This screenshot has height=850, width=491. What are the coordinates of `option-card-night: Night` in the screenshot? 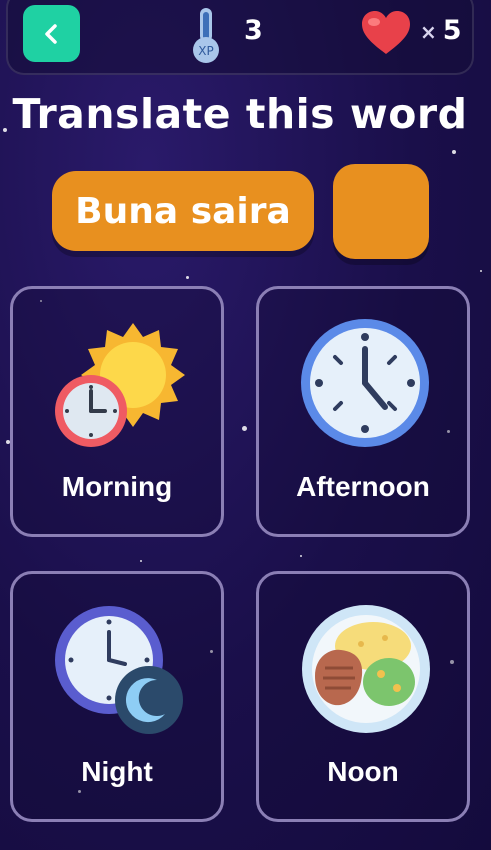 It's located at (117, 696).